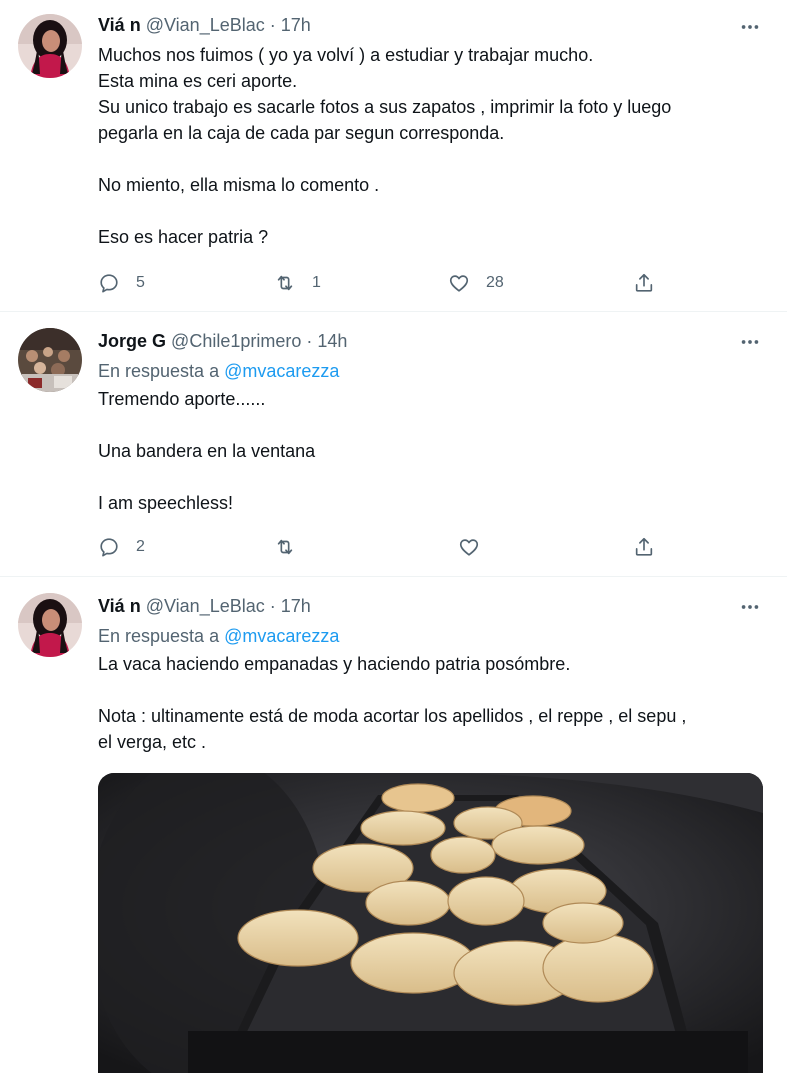  What do you see at coordinates (207, 451) in the screenshot?
I see `tweet-text-line: Una bandera en la ventana` at bounding box center [207, 451].